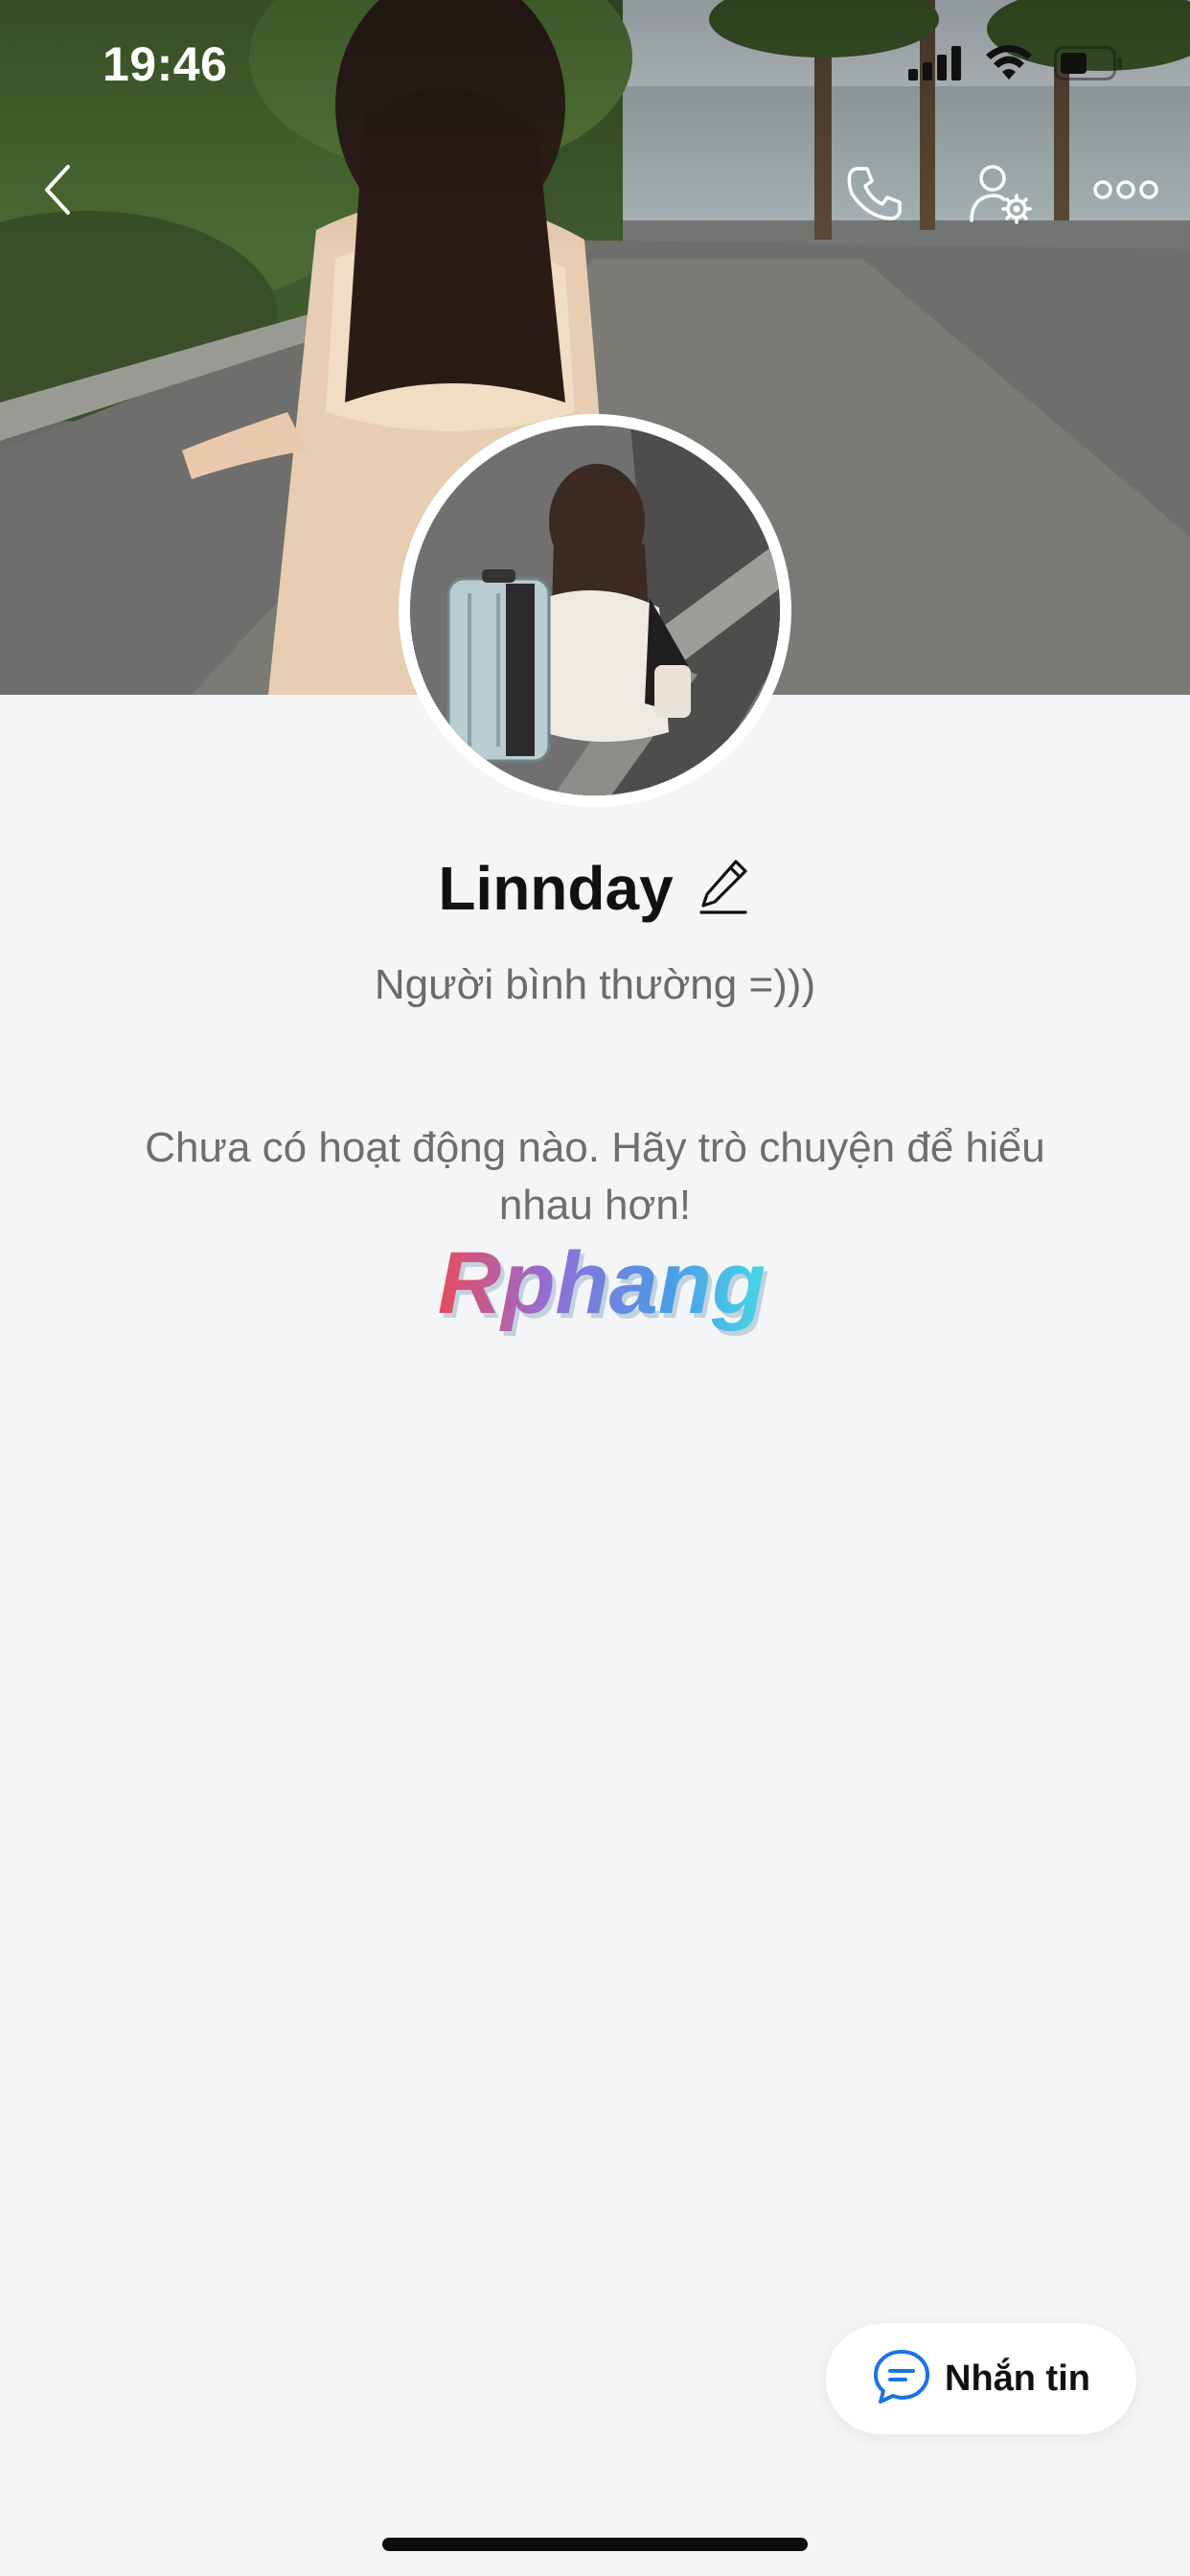  Describe the element at coordinates (1009, 65) in the screenshot. I see `wifi-icon` at that location.